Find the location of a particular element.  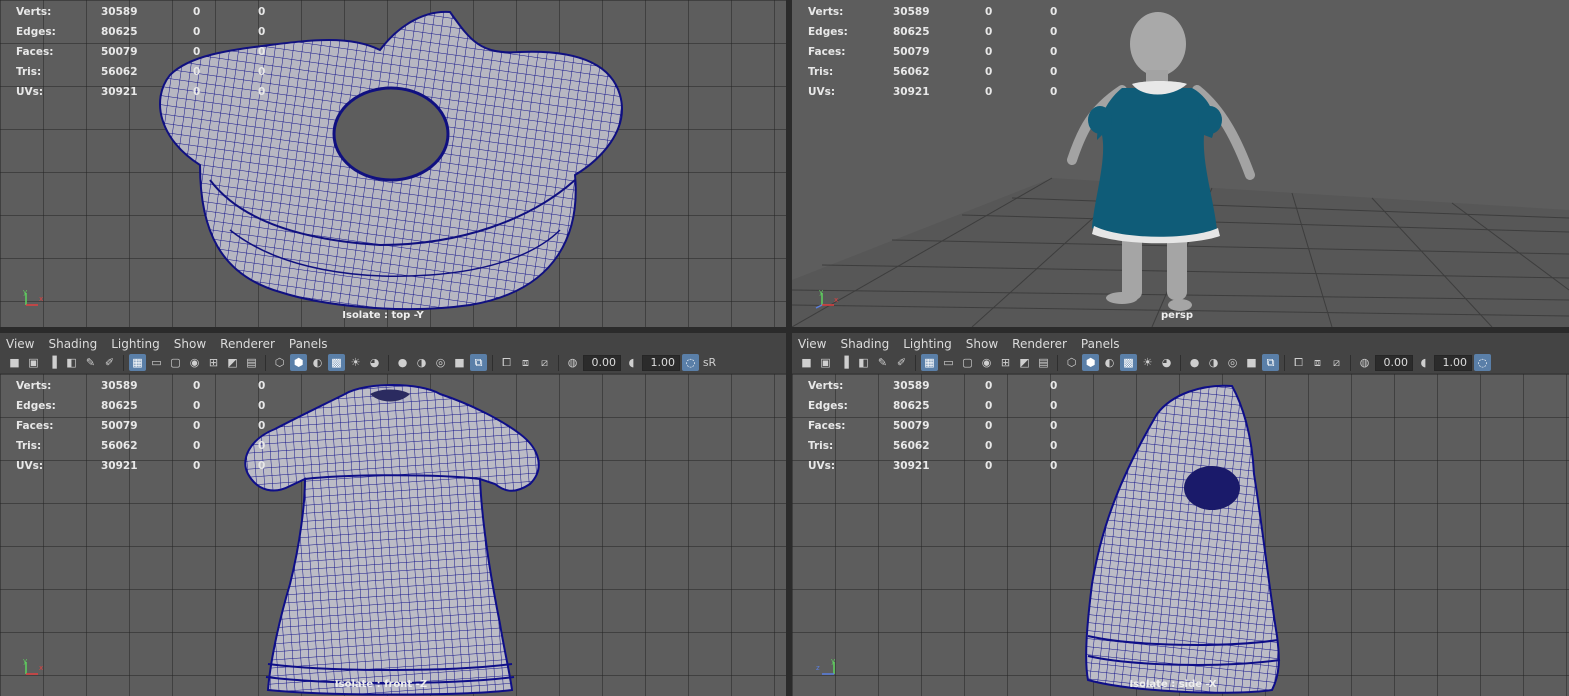

axis-gizmo-icon: y z is located at coordinates (825, 666).